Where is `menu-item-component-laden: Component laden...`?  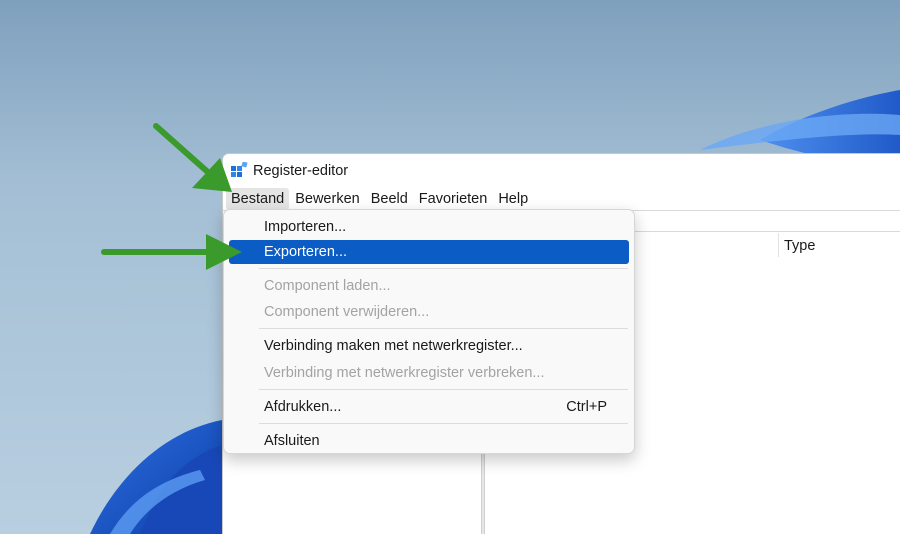 menu-item-component-laden: Component laden... is located at coordinates (429, 286).